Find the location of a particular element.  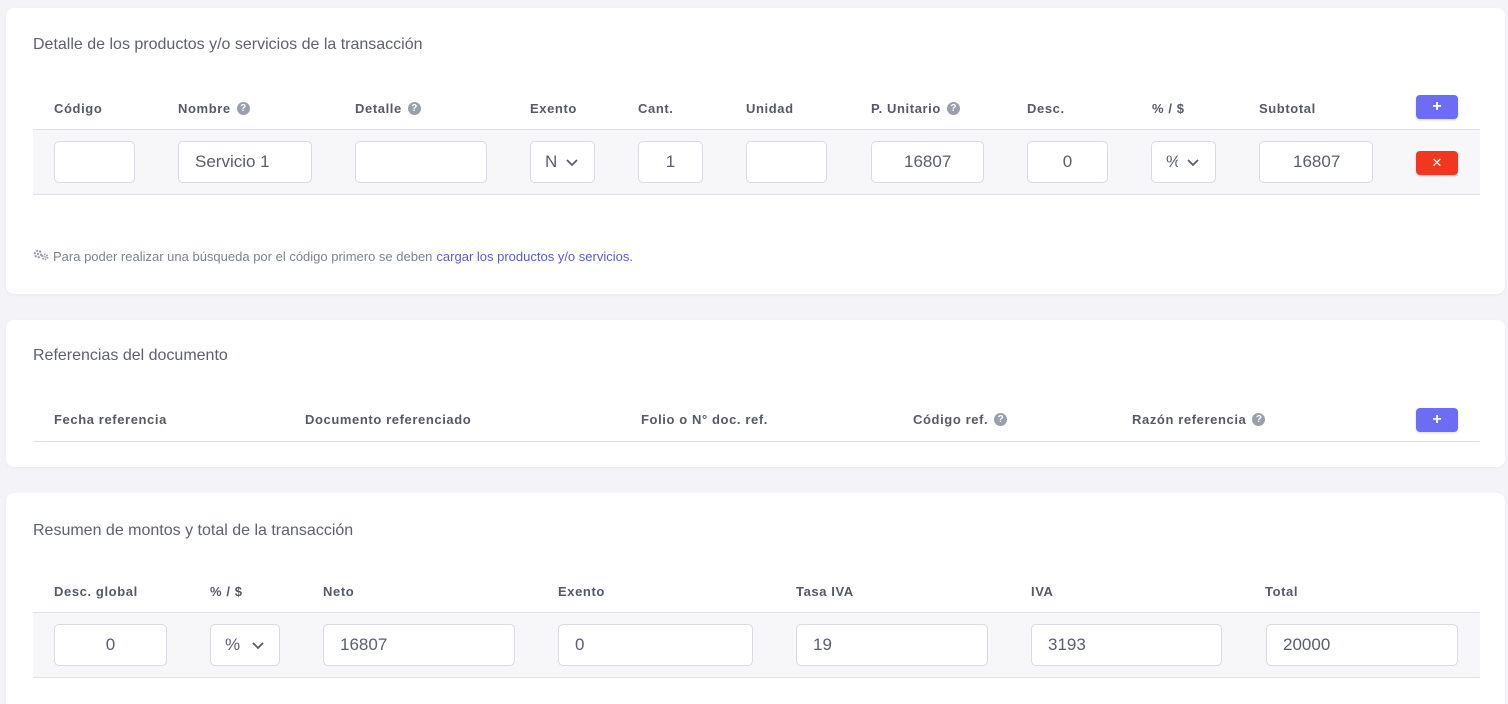

header-cant-label: Cant. is located at coordinates (656, 108).